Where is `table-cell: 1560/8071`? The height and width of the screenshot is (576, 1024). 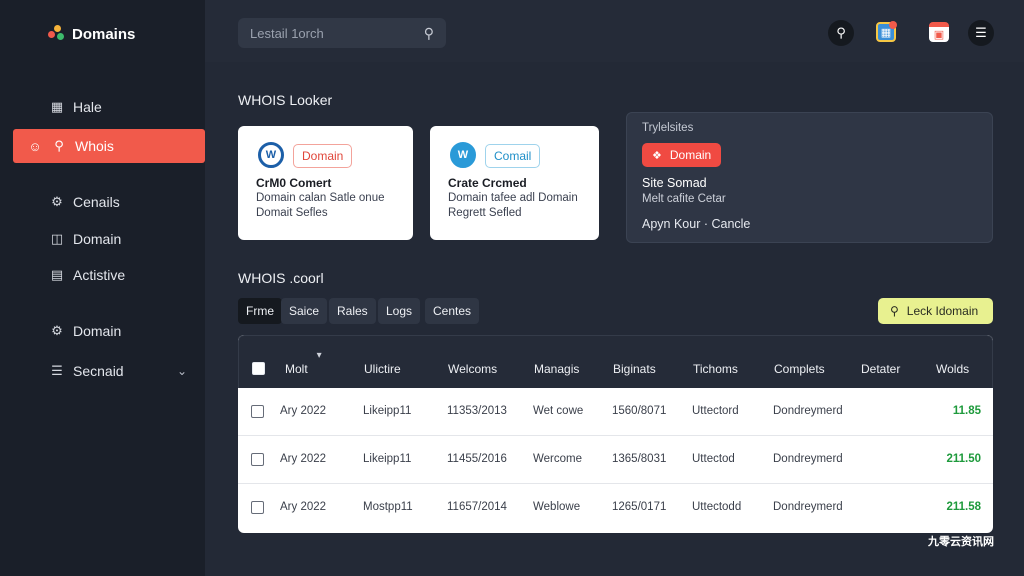
table-cell: 1560/8071 is located at coordinates (639, 411).